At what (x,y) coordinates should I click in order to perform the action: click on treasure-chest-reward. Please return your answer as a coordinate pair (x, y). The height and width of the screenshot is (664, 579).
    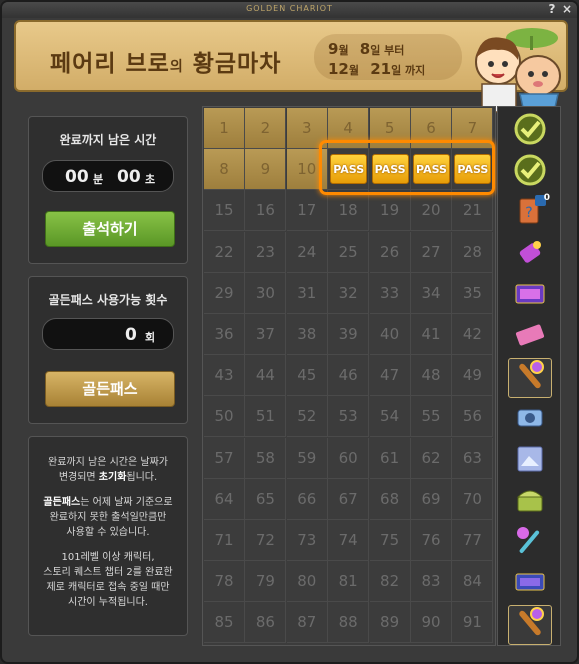
    Looking at the image, I should click on (530, 502).